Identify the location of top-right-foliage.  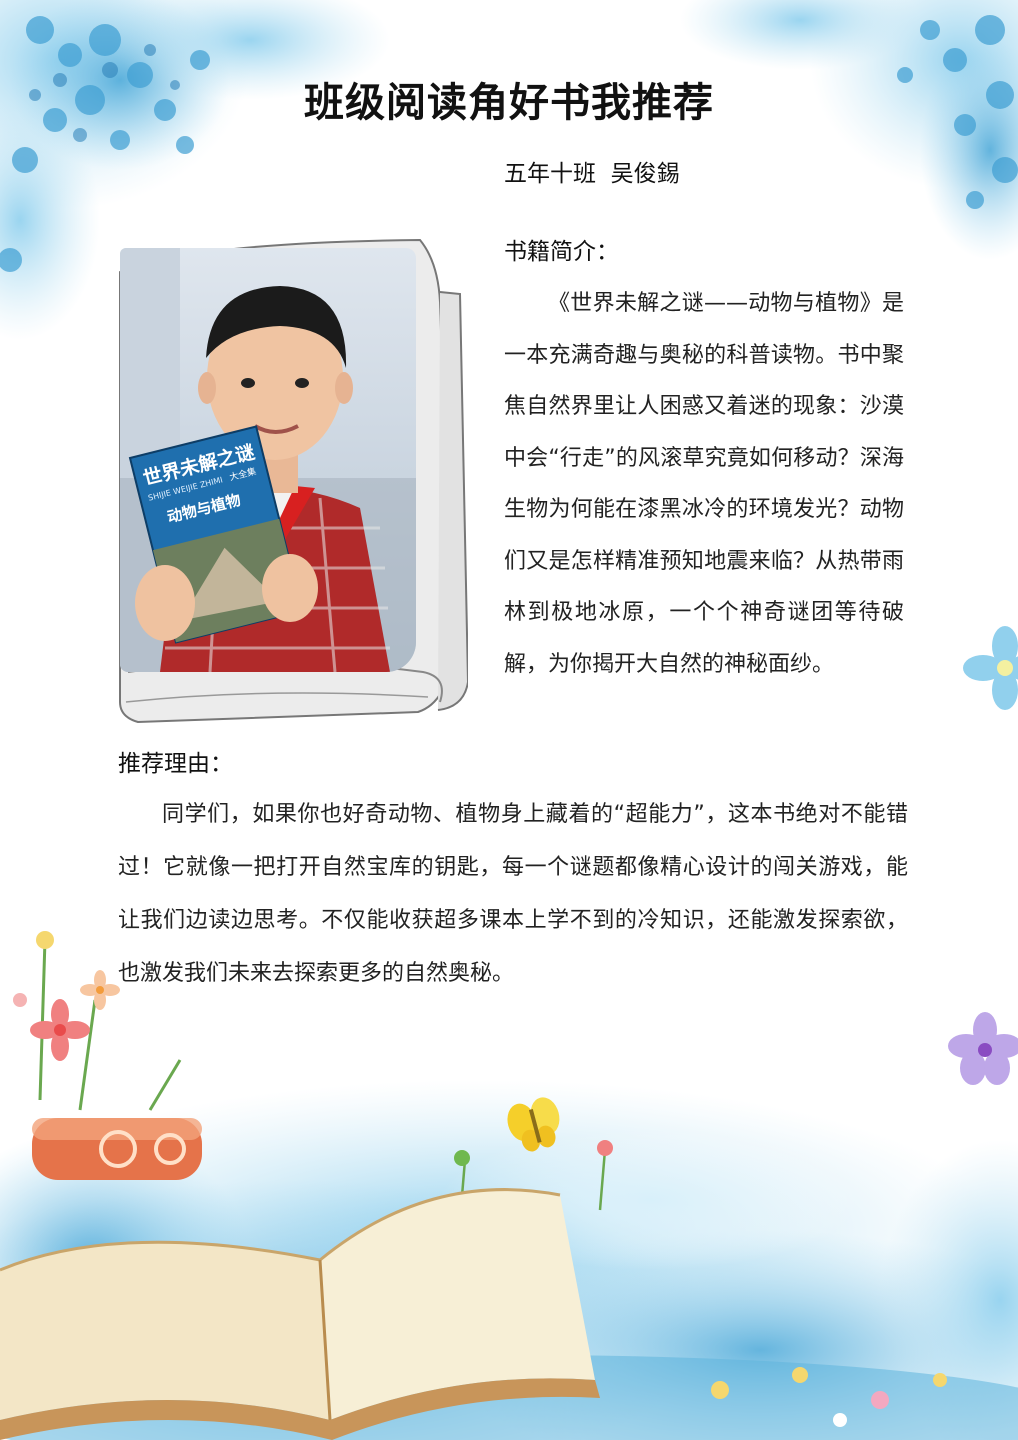
(849, 130).